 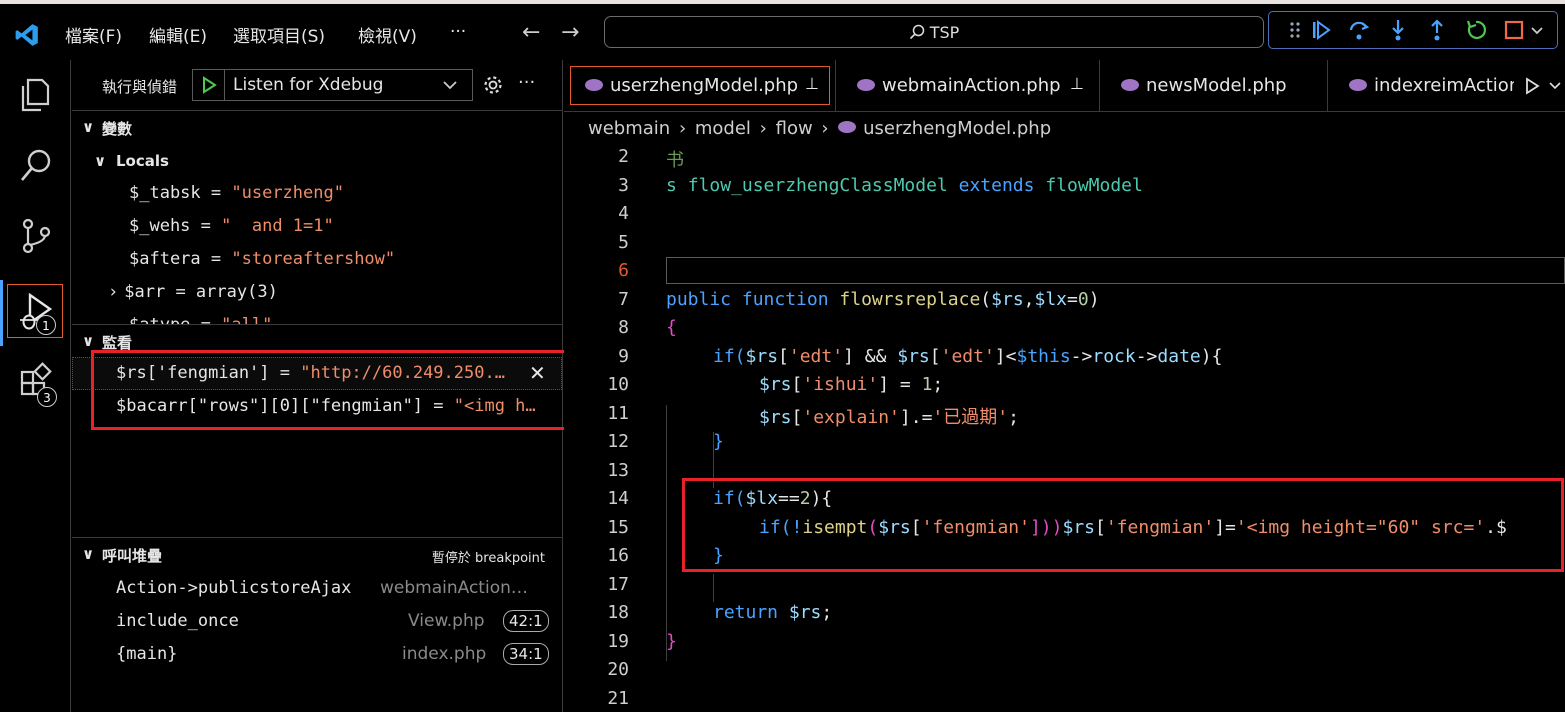 I want to click on variable-row: $_tabsk = "userzheng", so click(x=236, y=193).